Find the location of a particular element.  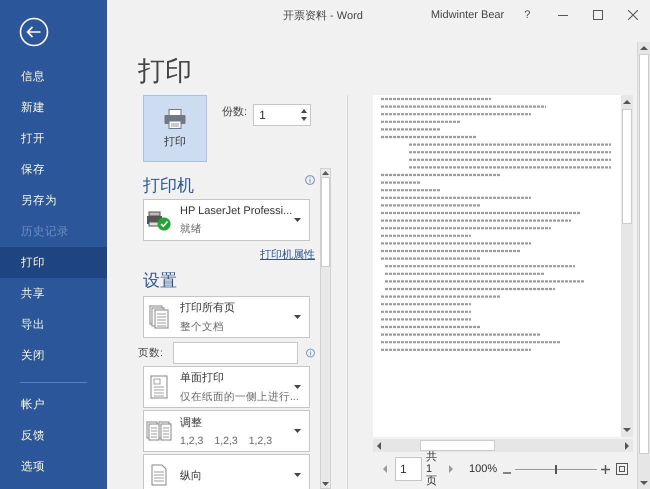

copies-spinner-field: 1 is located at coordinates (282, 115).